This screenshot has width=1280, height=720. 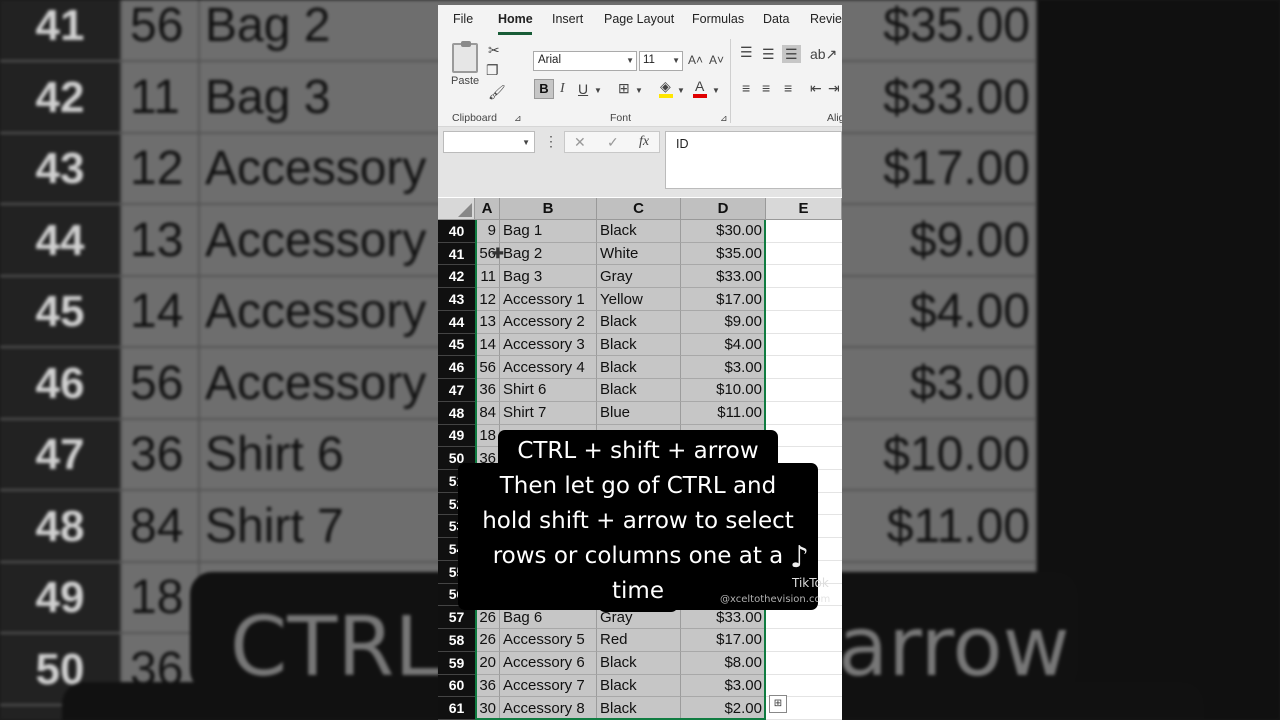 I want to click on cell-b: Bag 2, so click(x=548, y=254).